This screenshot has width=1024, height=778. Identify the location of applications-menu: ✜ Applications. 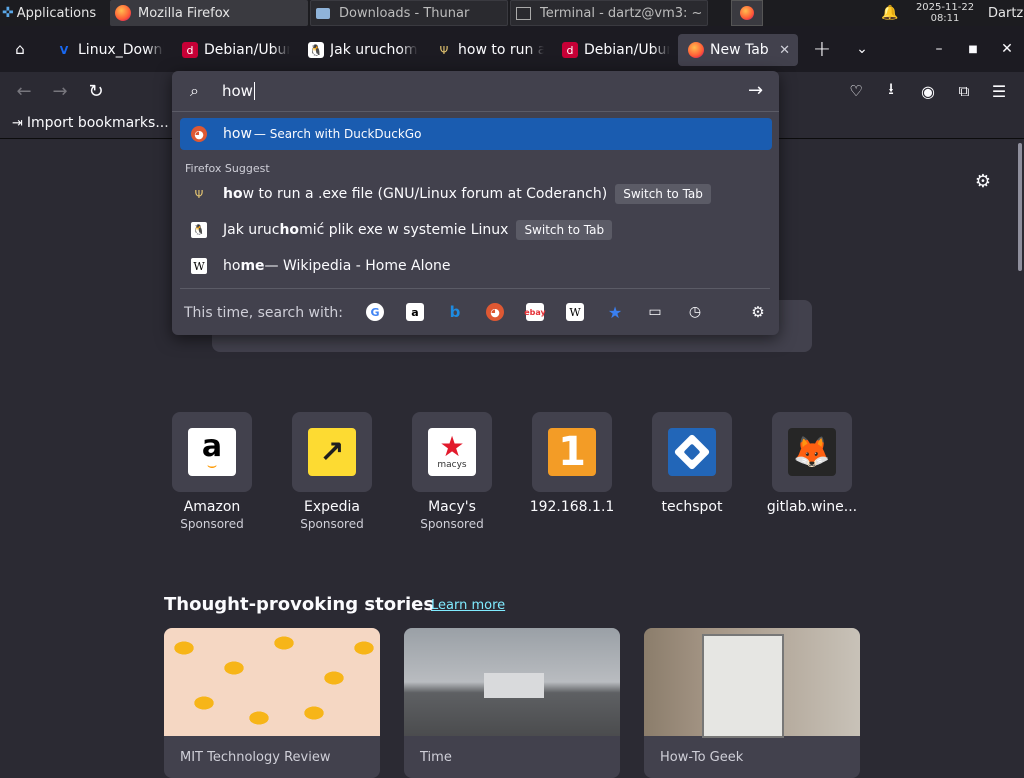
(55, 13).